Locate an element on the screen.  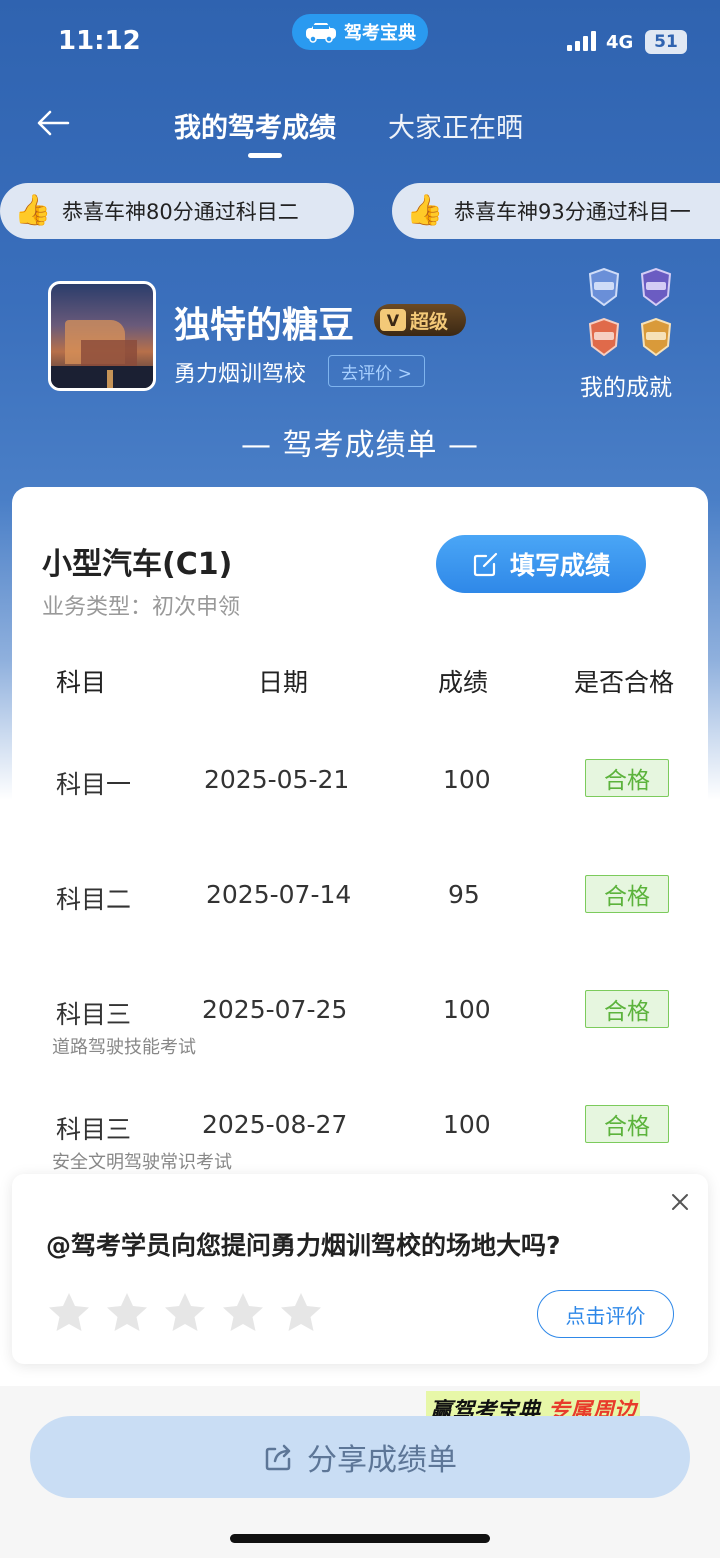
row-date: 2025-07-25 is located at coordinates (275, 1009).